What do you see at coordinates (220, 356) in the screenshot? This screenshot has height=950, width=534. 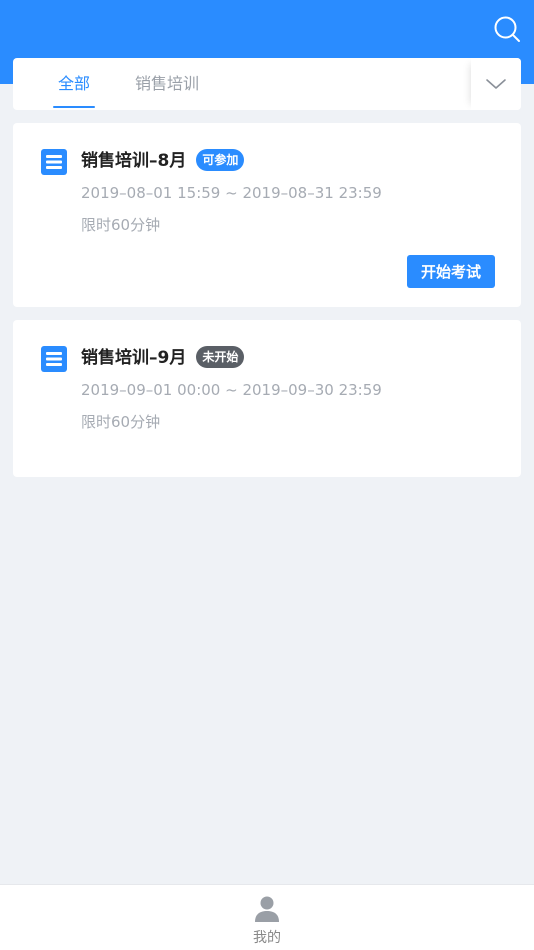 I see `status-badge: 未开始` at bounding box center [220, 356].